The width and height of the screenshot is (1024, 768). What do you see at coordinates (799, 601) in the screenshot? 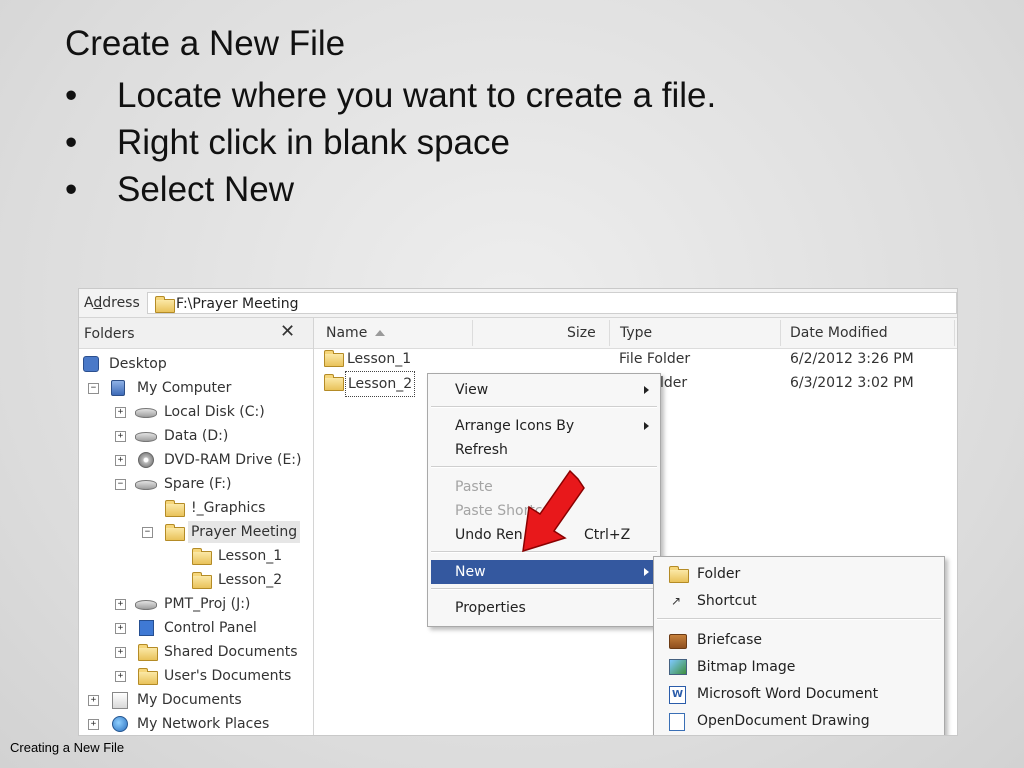
I see `submenu-item-shortcut: ↗ Shortcut` at bounding box center [799, 601].